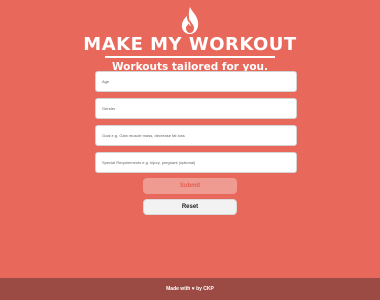 The image size is (380, 300). I want to click on goal-input, so click(196, 135).